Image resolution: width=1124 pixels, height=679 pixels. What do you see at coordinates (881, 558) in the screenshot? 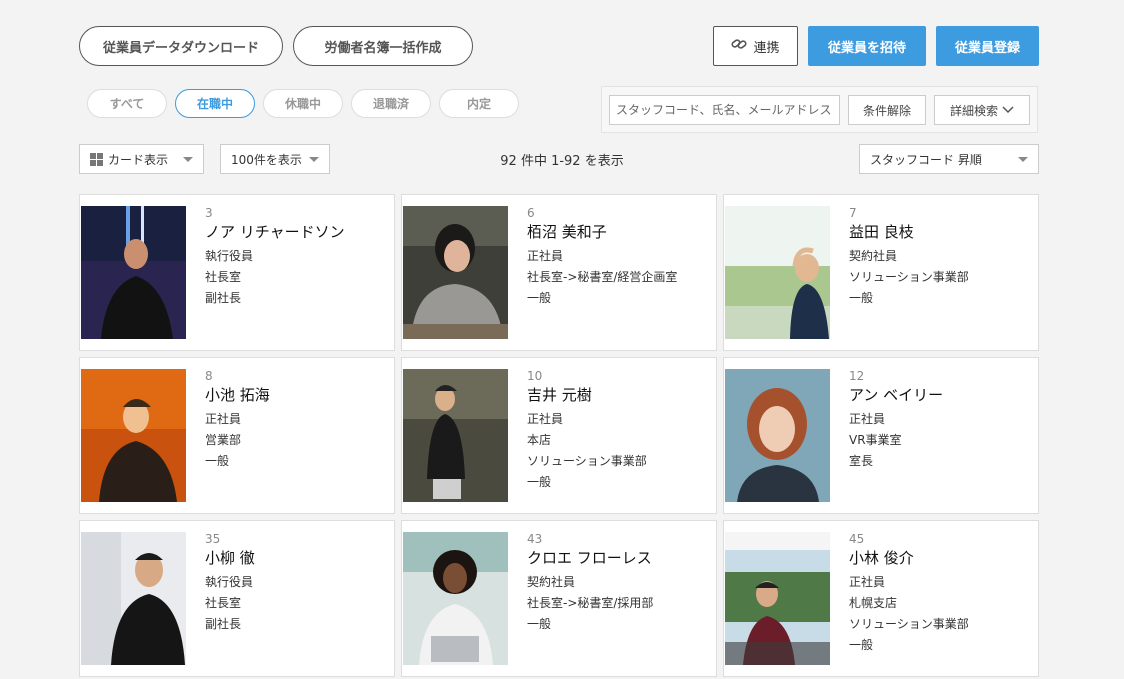
I see `employee-name: 小林 俊介` at bounding box center [881, 558].